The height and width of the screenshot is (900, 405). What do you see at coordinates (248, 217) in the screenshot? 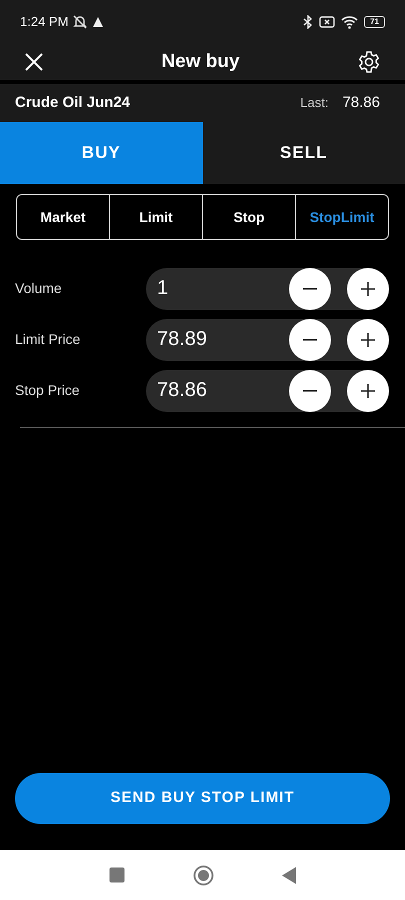
I see `order-type-tab: Stop` at bounding box center [248, 217].